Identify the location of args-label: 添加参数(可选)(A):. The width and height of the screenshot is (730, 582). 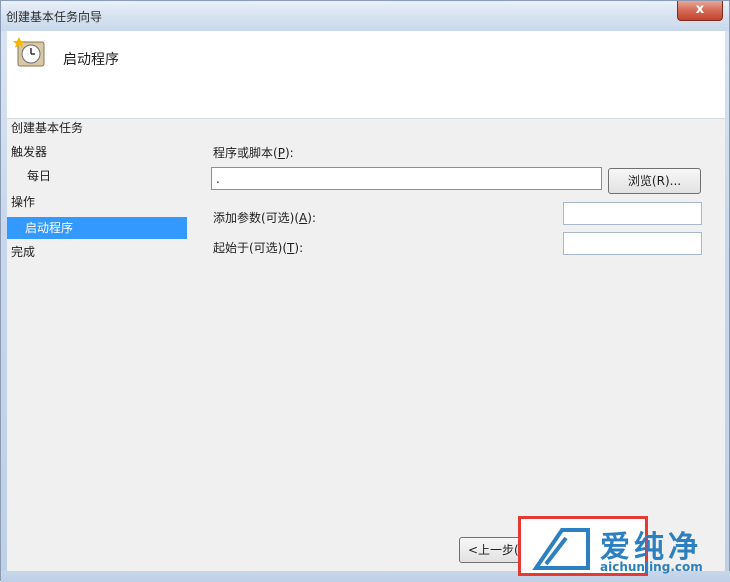
(264, 217).